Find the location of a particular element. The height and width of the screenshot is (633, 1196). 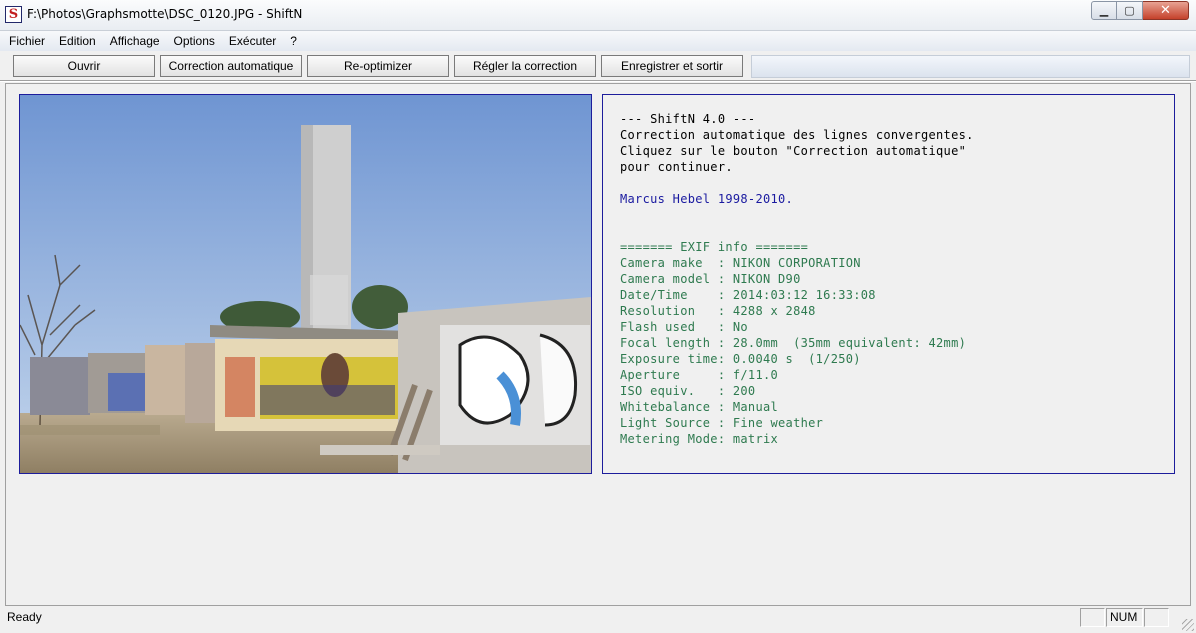

toolbar-empty-area is located at coordinates (970, 66).